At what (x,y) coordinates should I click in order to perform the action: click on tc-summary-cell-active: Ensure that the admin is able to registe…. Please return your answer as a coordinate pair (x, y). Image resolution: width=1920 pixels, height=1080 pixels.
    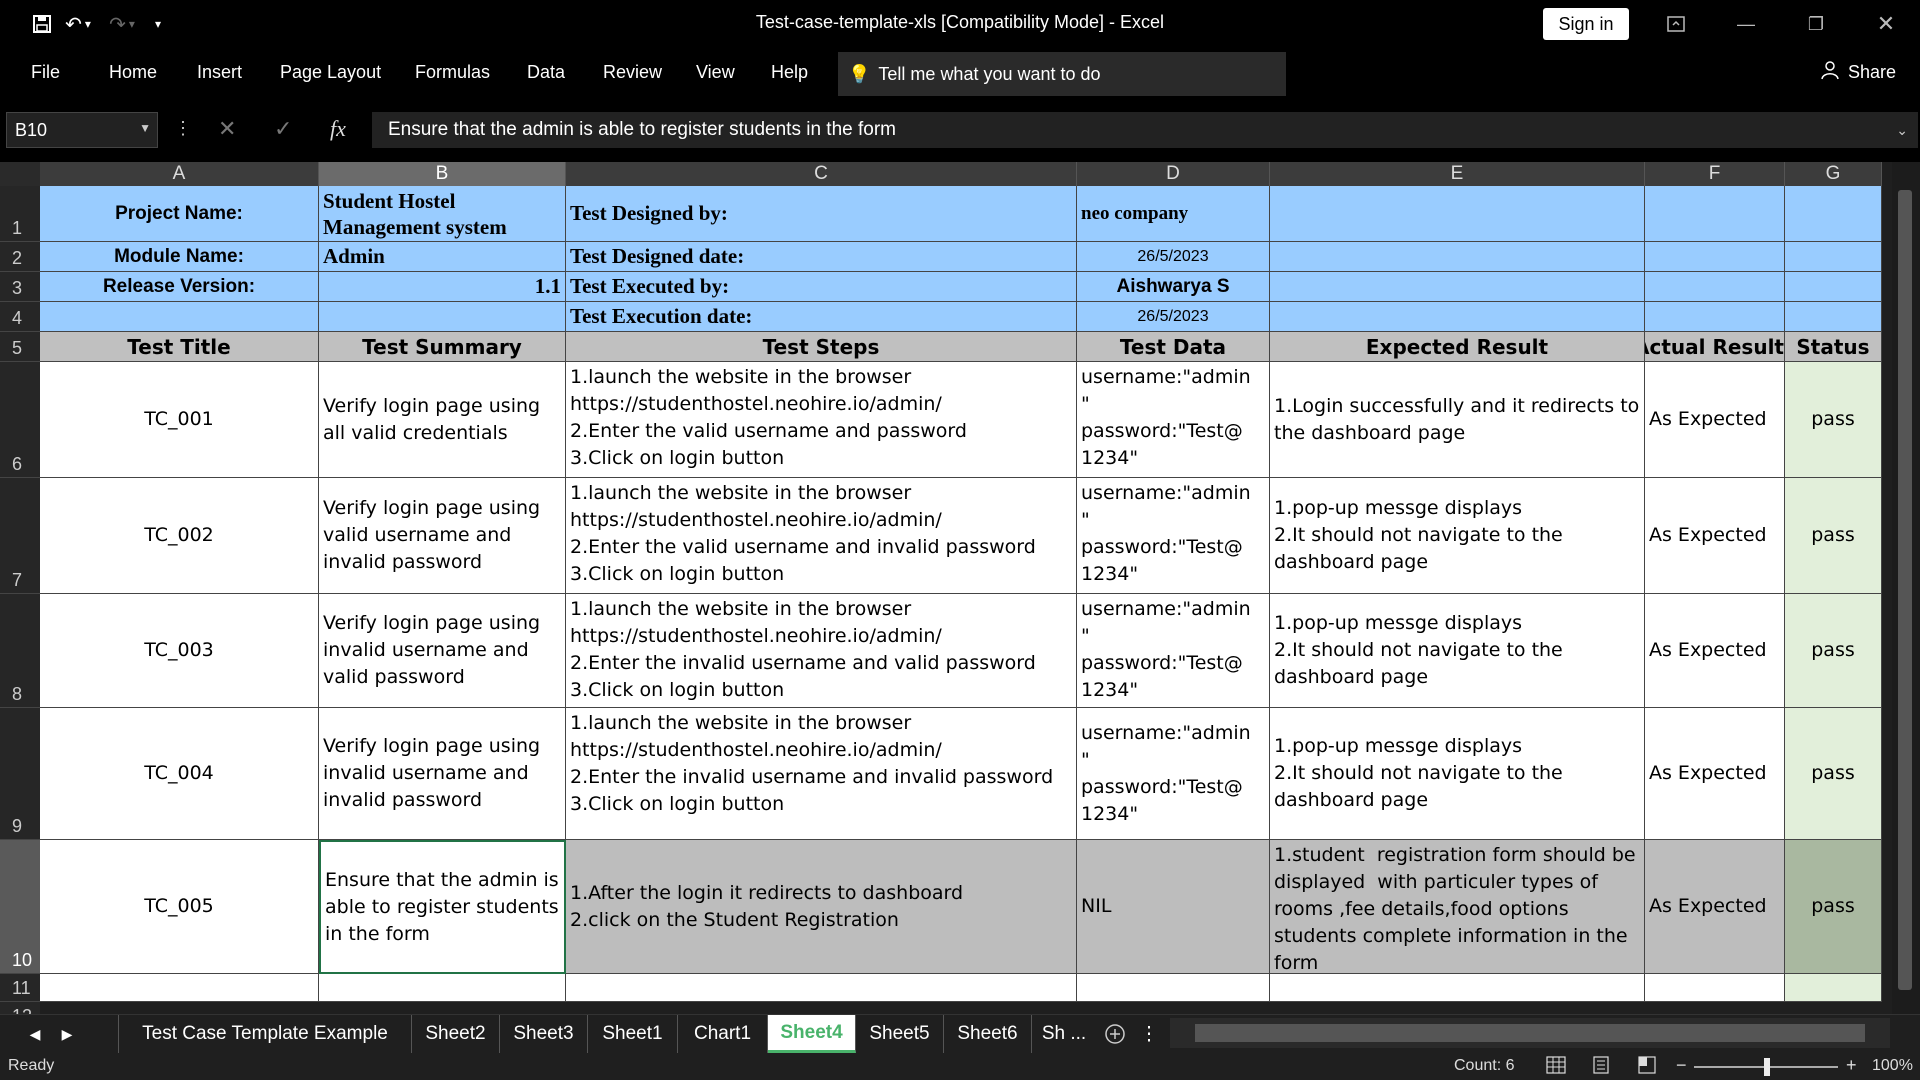
    Looking at the image, I should click on (442, 907).